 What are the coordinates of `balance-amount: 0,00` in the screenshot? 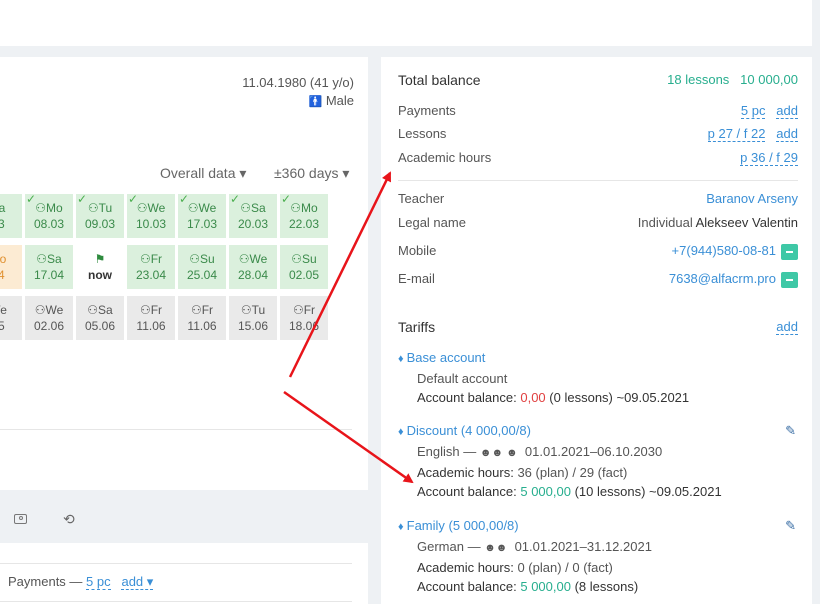 It's located at (533, 397).